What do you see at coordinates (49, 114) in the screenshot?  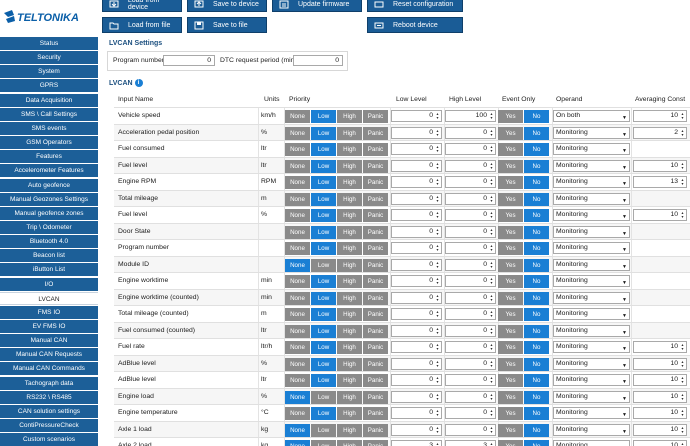 I see `sidebar-item-sms-call-settings: SMS \ Call Settings` at bounding box center [49, 114].